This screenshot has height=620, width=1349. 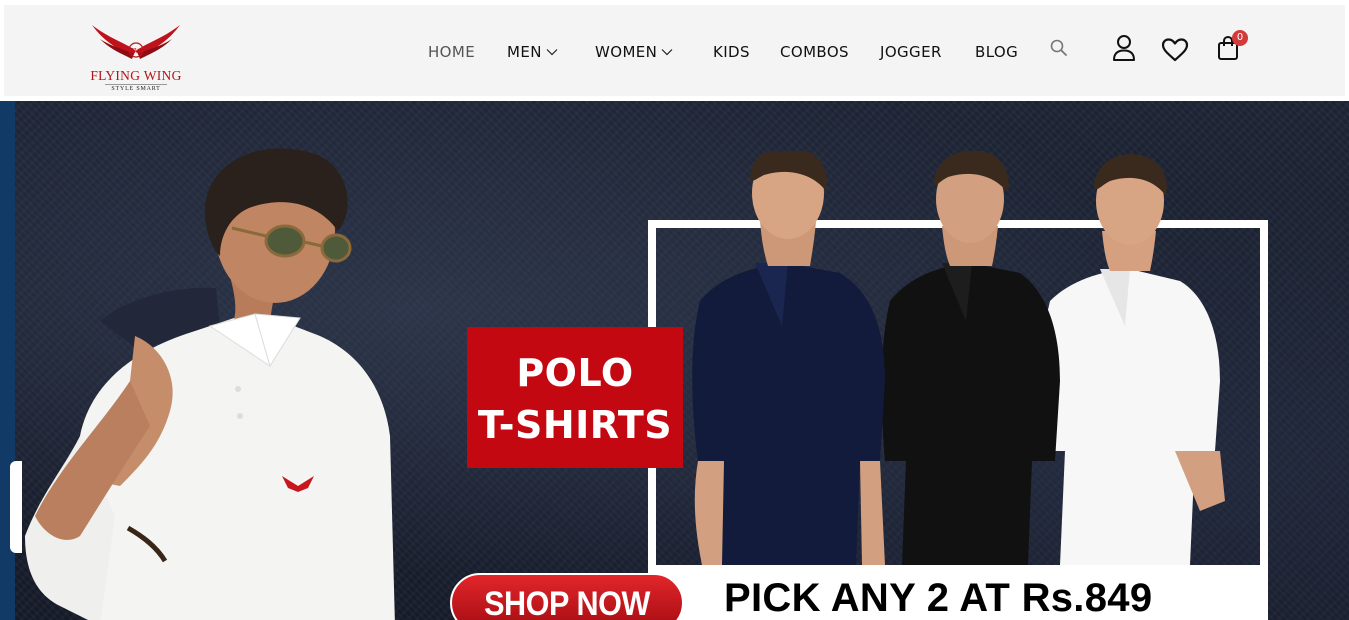 I want to click on shop-now-button: SHOP NOW, so click(x=567, y=596).